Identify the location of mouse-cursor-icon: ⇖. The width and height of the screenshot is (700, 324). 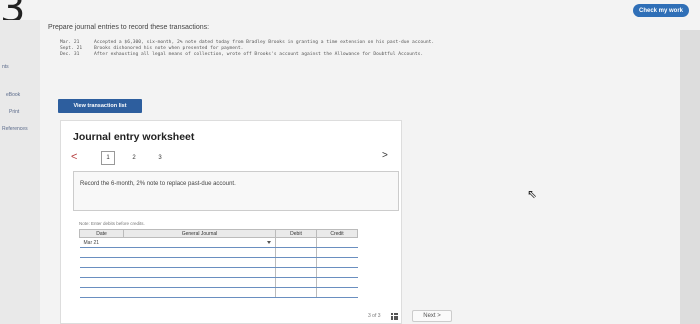
(532, 194).